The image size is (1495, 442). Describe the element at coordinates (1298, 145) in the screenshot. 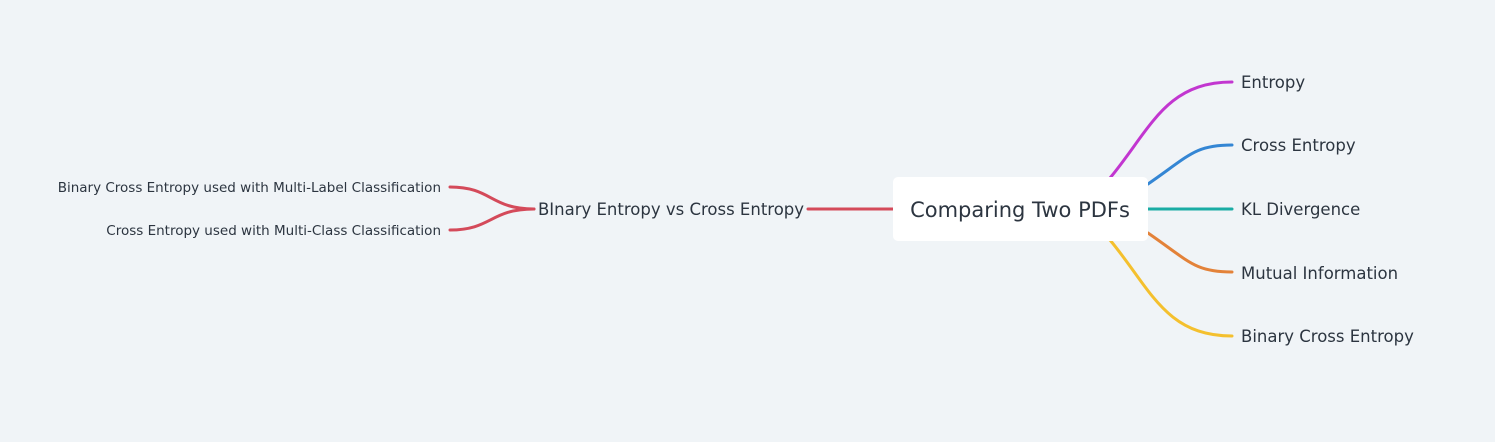

I see `node-cross-entropy: Cross Entropy` at that location.